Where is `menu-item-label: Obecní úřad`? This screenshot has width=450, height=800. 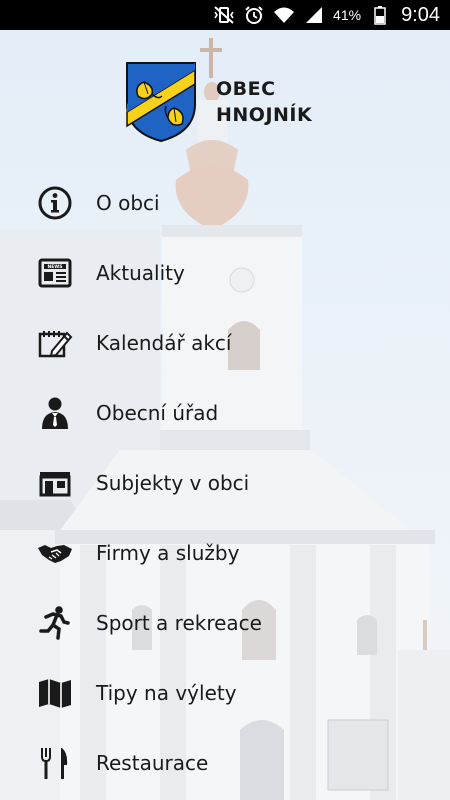
menu-item-label: Obecní úřad is located at coordinates (157, 413).